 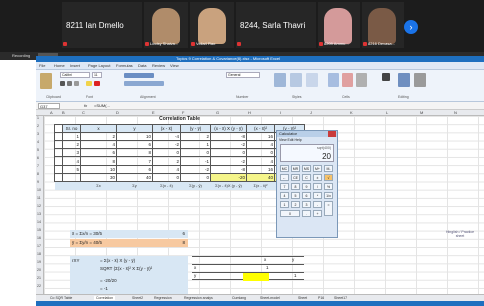 What do you see at coordinates (71, 177) in the screenshot?
I see `total-cell` at bounding box center [71, 177].